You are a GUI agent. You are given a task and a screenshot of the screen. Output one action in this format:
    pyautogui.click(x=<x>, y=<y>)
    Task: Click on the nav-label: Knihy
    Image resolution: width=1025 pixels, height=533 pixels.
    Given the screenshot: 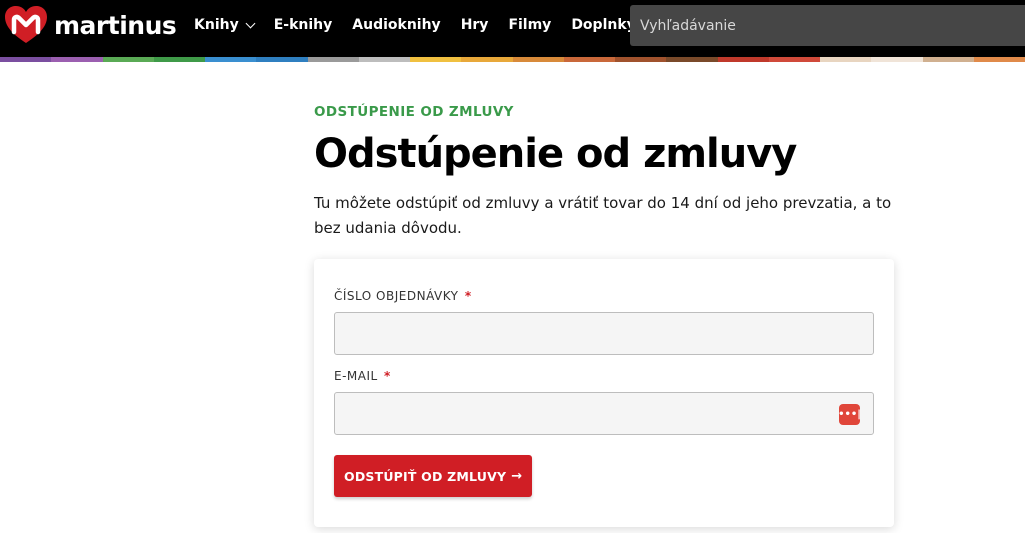 What is the action you would take?
    pyautogui.click(x=216, y=25)
    